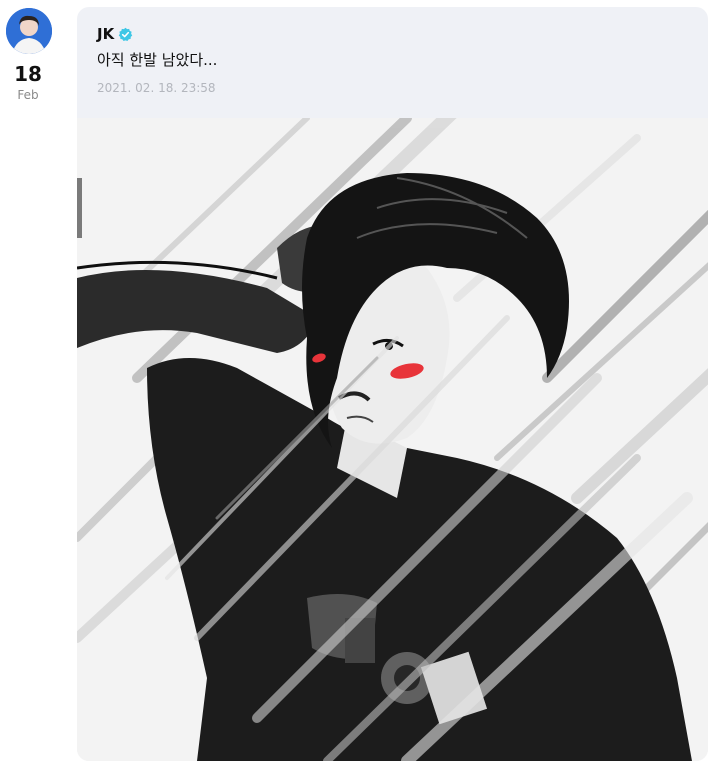 The width and height of the screenshot is (710, 766). Describe the element at coordinates (392, 62) in the screenshot. I see `post-header: JK 아직 한발 남았다... 2021. 02. 18. 23:58` at that location.